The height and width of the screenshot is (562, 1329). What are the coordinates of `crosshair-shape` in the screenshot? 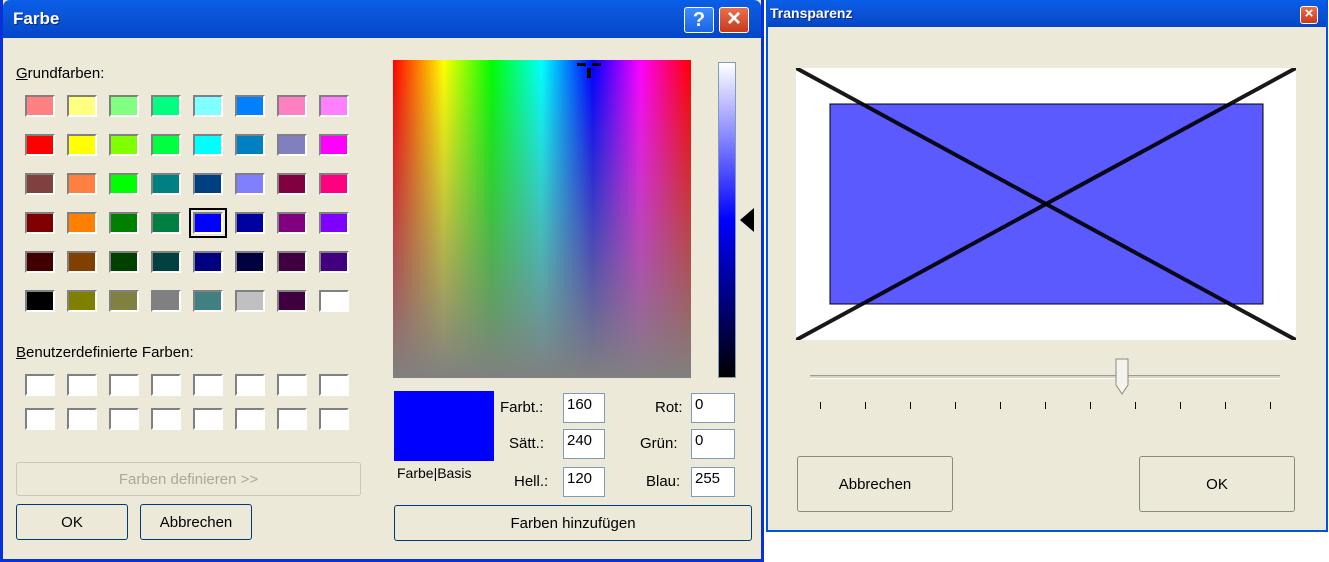 It's located at (589, 70).